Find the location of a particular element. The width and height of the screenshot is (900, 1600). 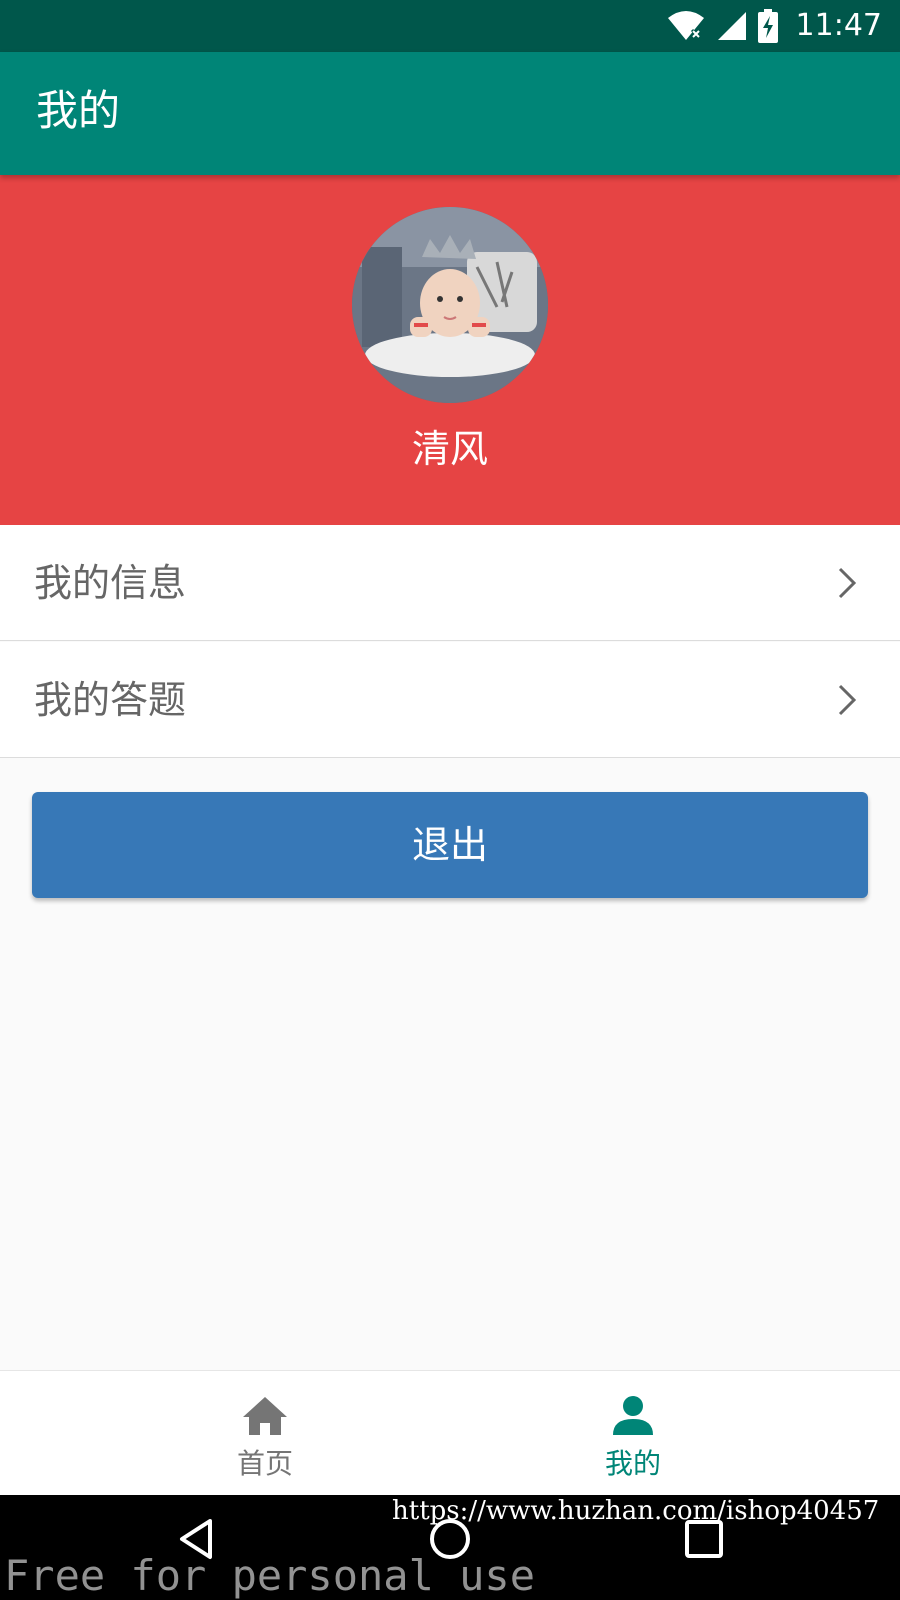

battery-charging-icon is located at coordinates (767, 26).